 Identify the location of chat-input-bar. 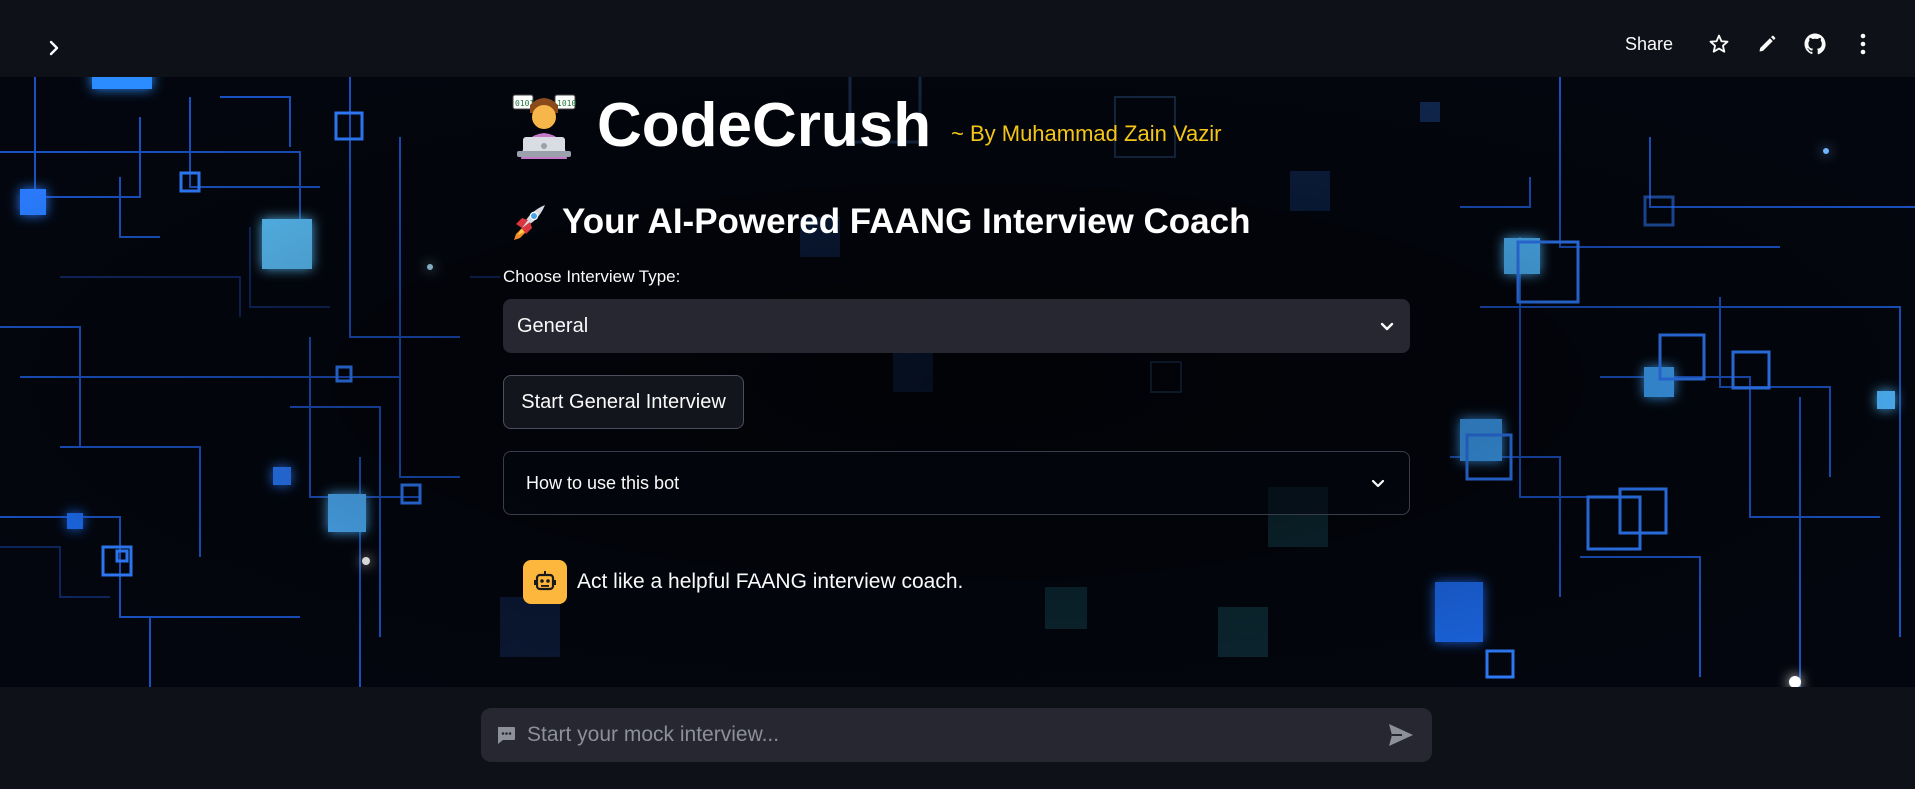
(957, 738).